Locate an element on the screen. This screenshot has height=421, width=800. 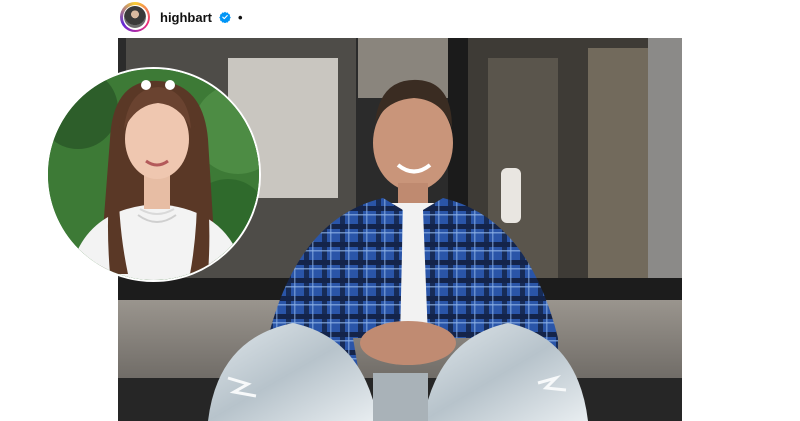
profile-avatar-icon is located at coordinates (135, 17).